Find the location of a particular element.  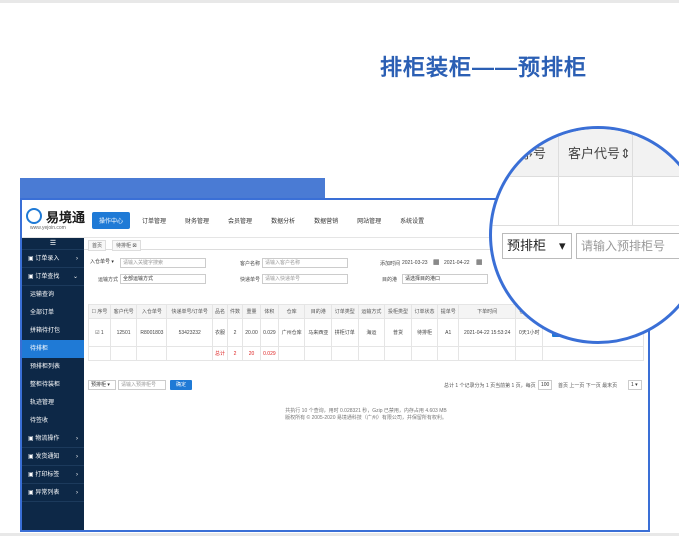

column-header: 快递单号/订单号 is located at coordinates (189, 311).